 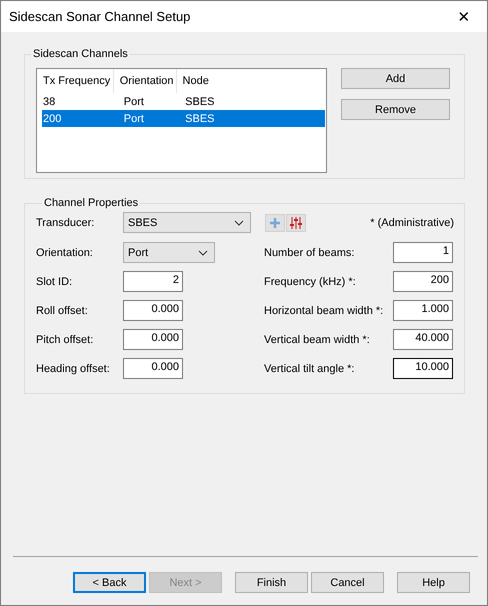 I want to click on field-label: Frequency (kHz) *:, so click(x=310, y=282).